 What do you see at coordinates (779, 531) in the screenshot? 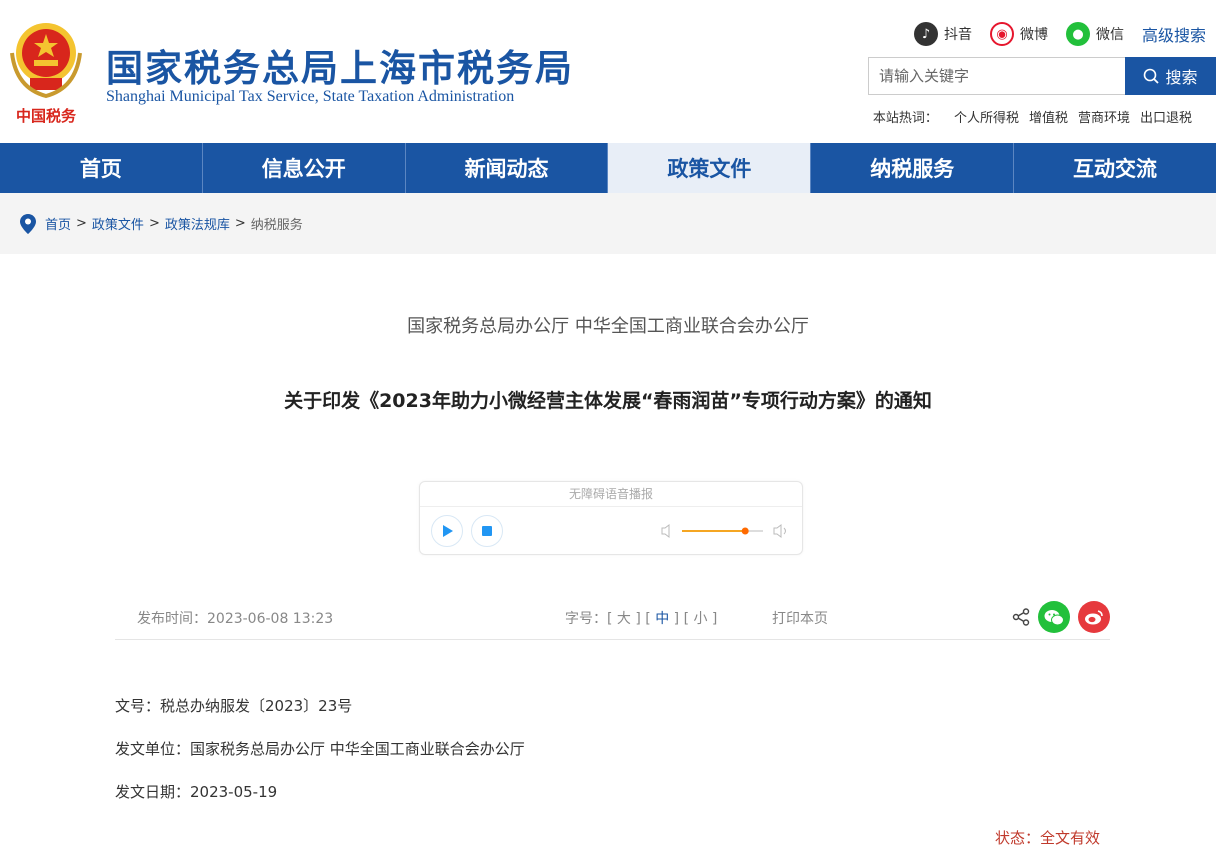
I see `volume-high-icon` at bounding box center [779, 531].